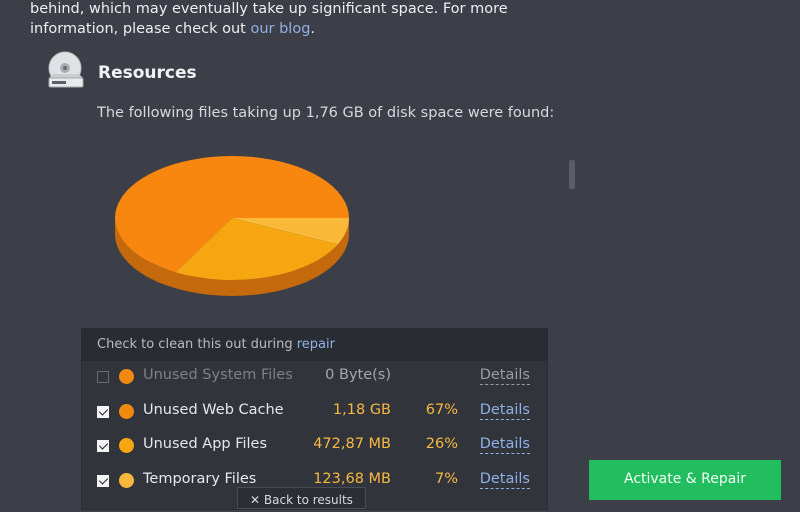 The height and width of the screenshot is (512, 800). I want to click on back-to-results-button: ✕ Back to results, so click(301, 498).